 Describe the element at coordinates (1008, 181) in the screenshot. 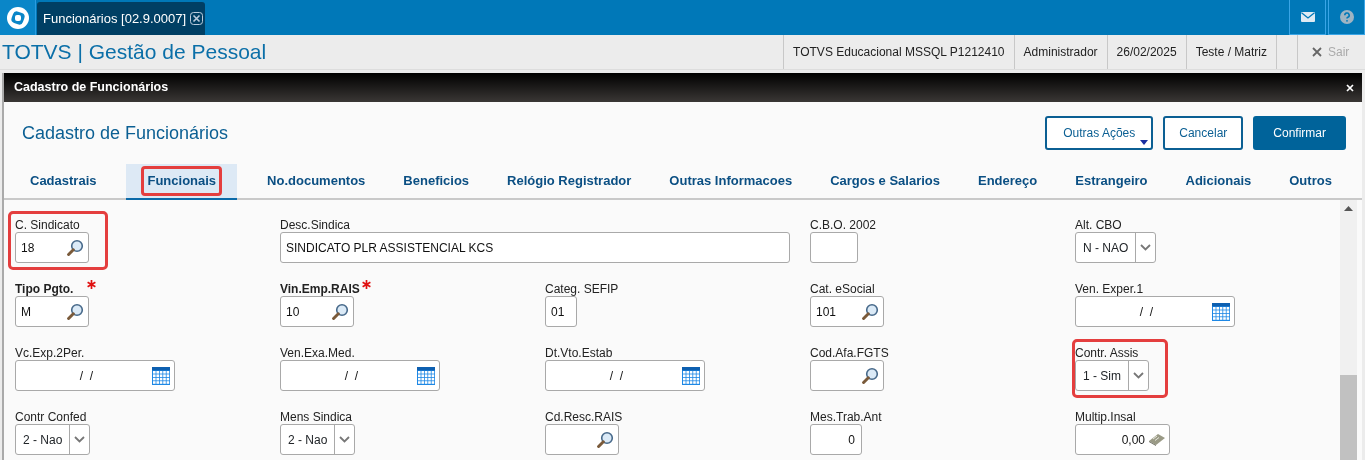

I see `form-tab: Endereço` at that location.